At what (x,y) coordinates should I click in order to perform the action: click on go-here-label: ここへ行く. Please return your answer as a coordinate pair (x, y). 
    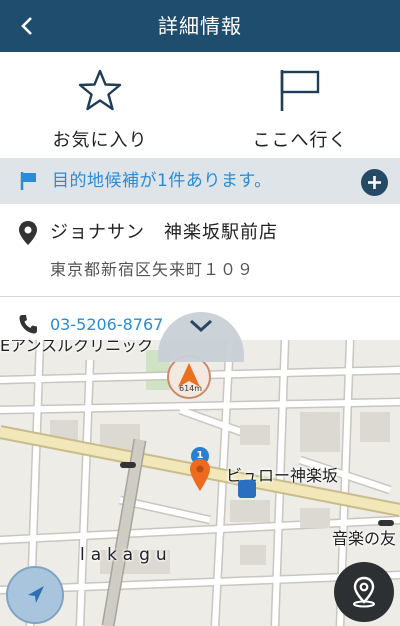
    Looking at the image, I should click on (300, 140).